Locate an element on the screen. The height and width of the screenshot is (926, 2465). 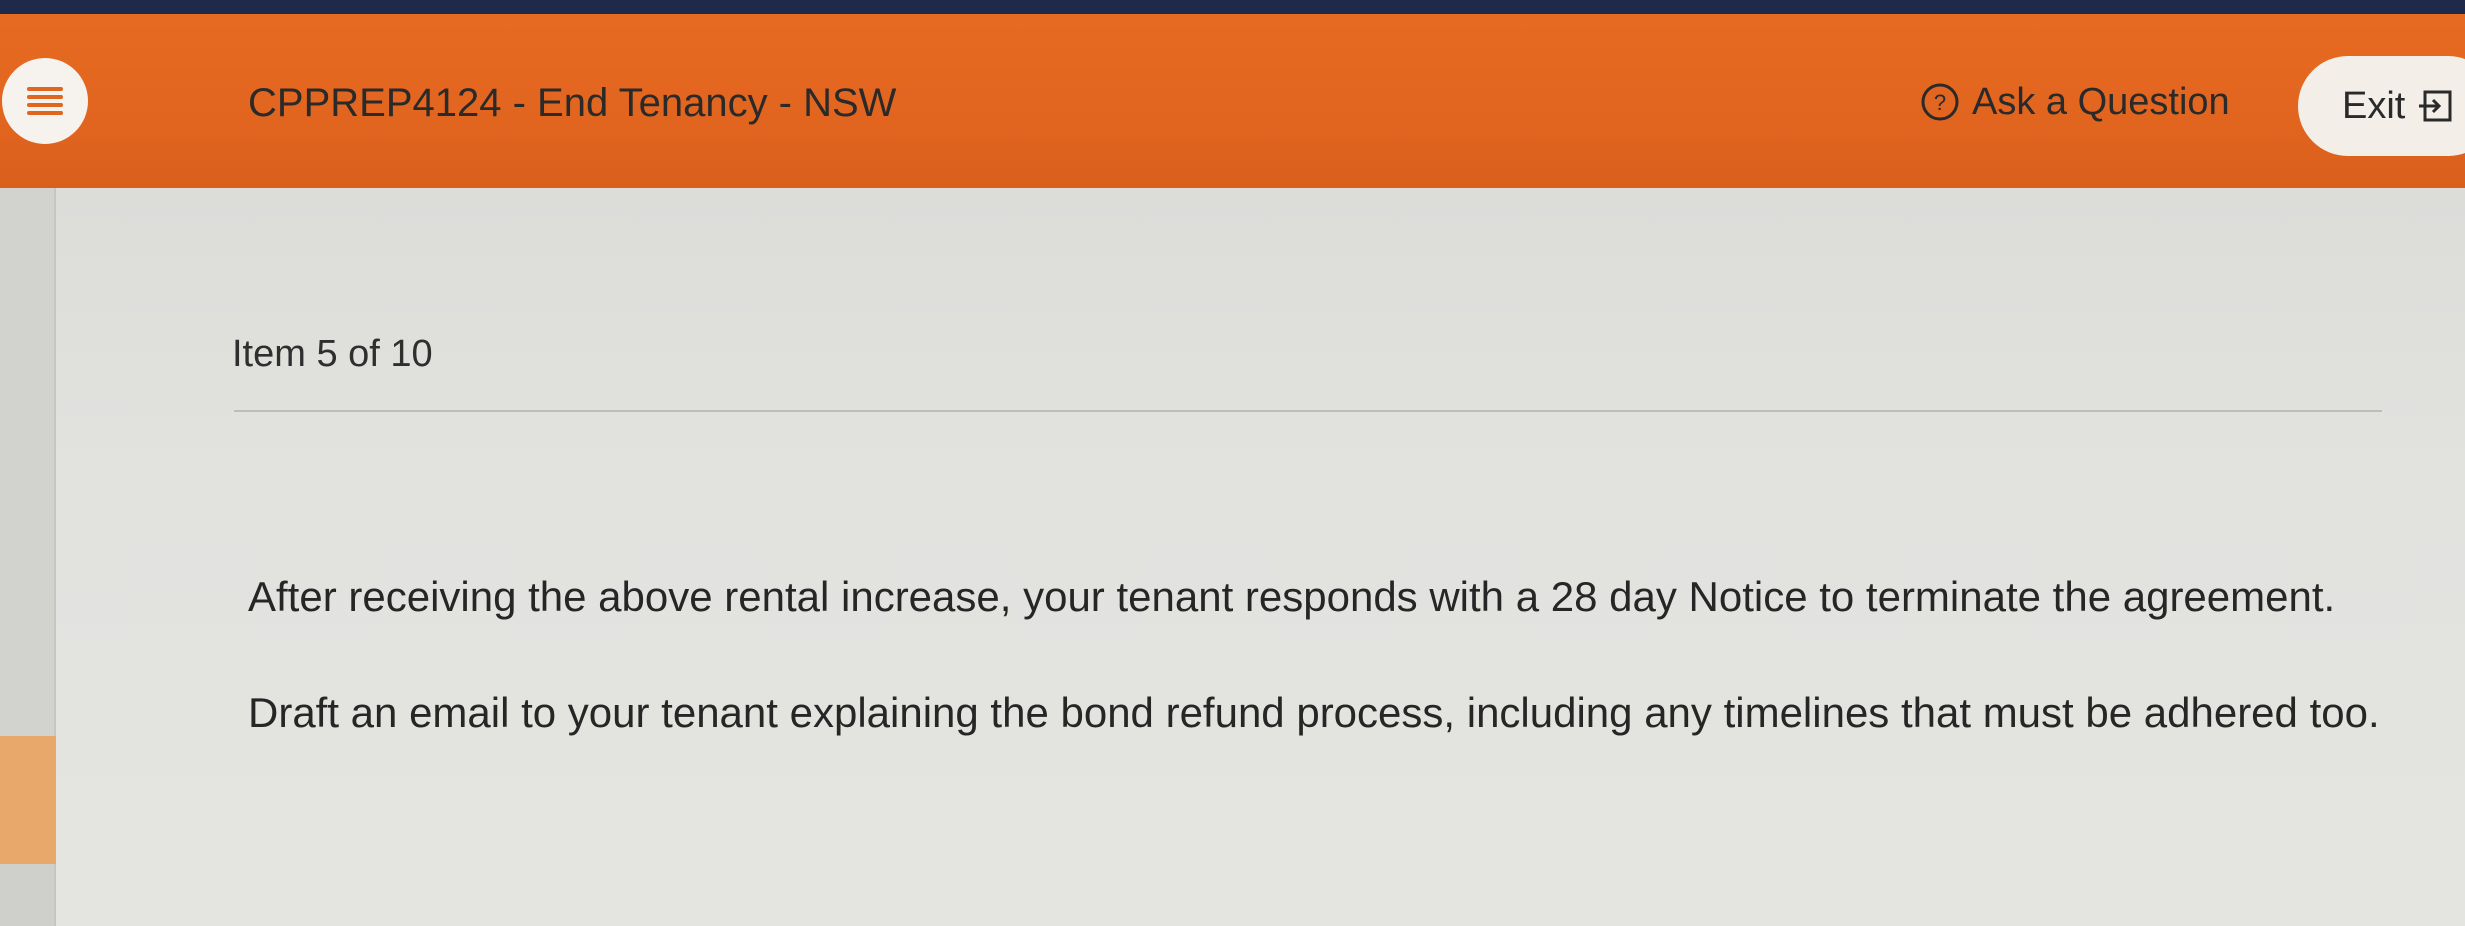
question-circle-icon: ? is located at coordinates (1940, 102).